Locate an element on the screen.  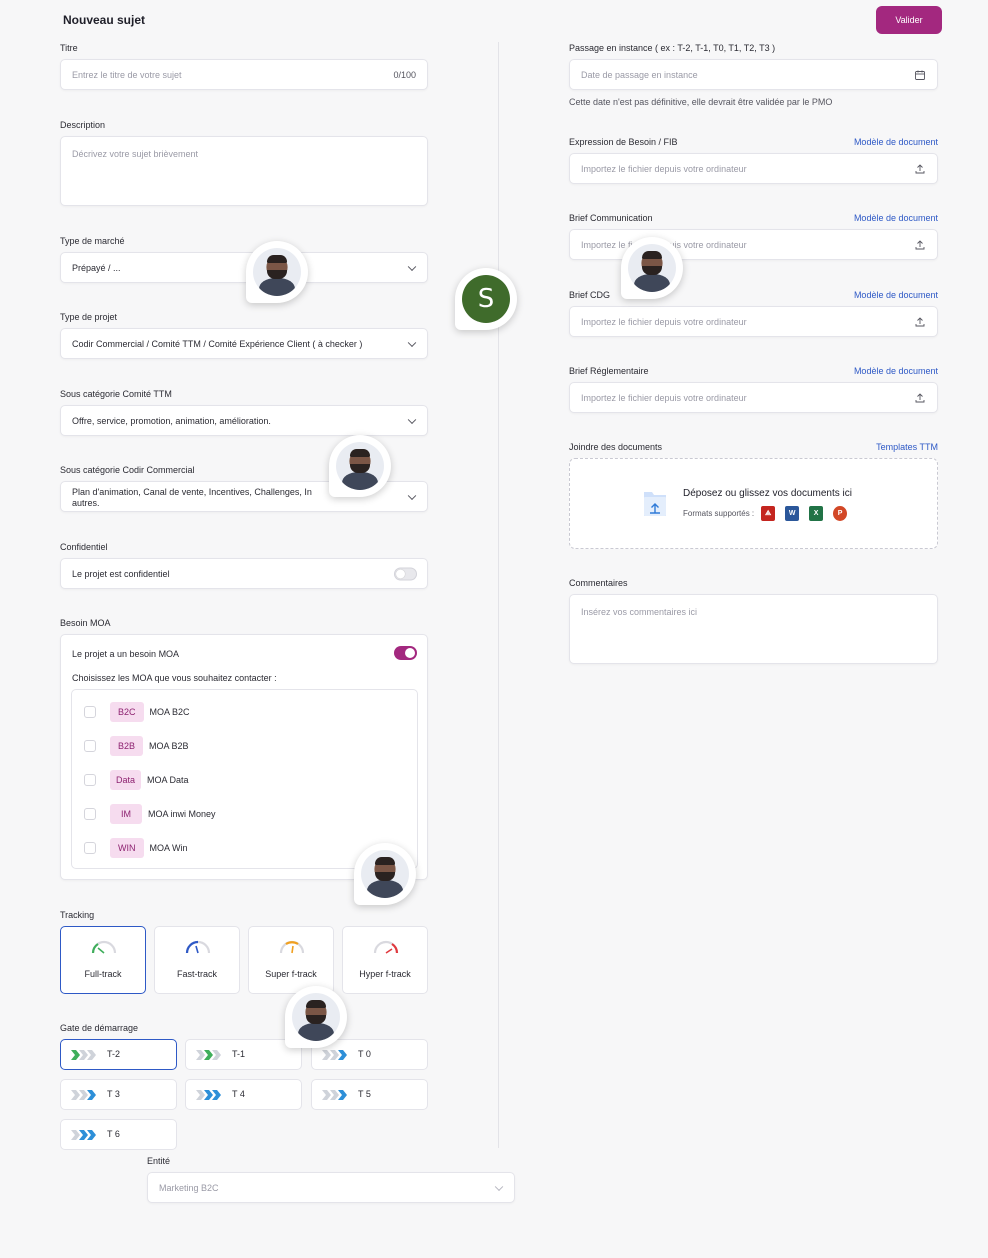
gate-option-t5: T 5 is located at coordinates (369, 1094).